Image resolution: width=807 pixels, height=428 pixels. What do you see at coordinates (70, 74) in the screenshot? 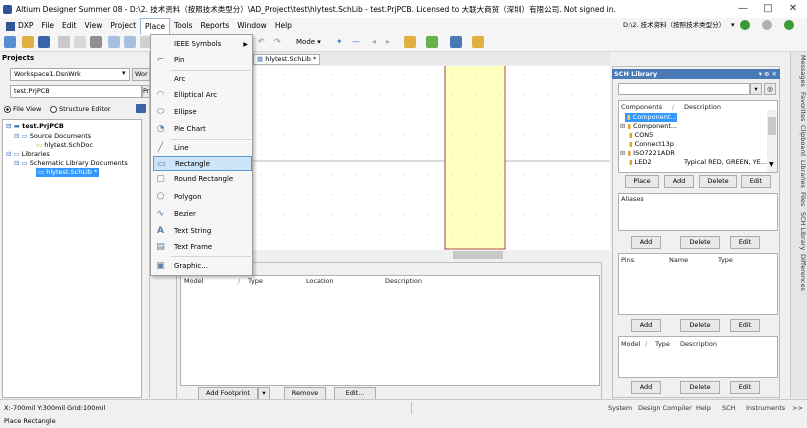
I see `workspace-combo: Workspace1.DsnWrk` at bounding box center [70, 74].